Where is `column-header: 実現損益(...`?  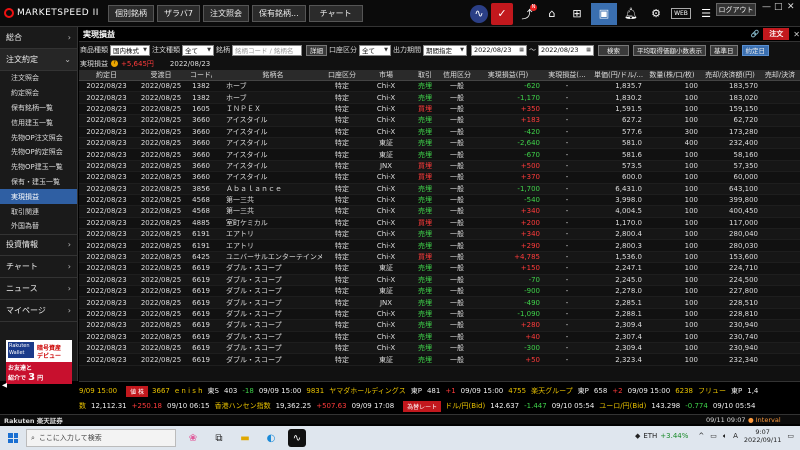
column-header: 実現損益(... is located at coordinates (567, 75).